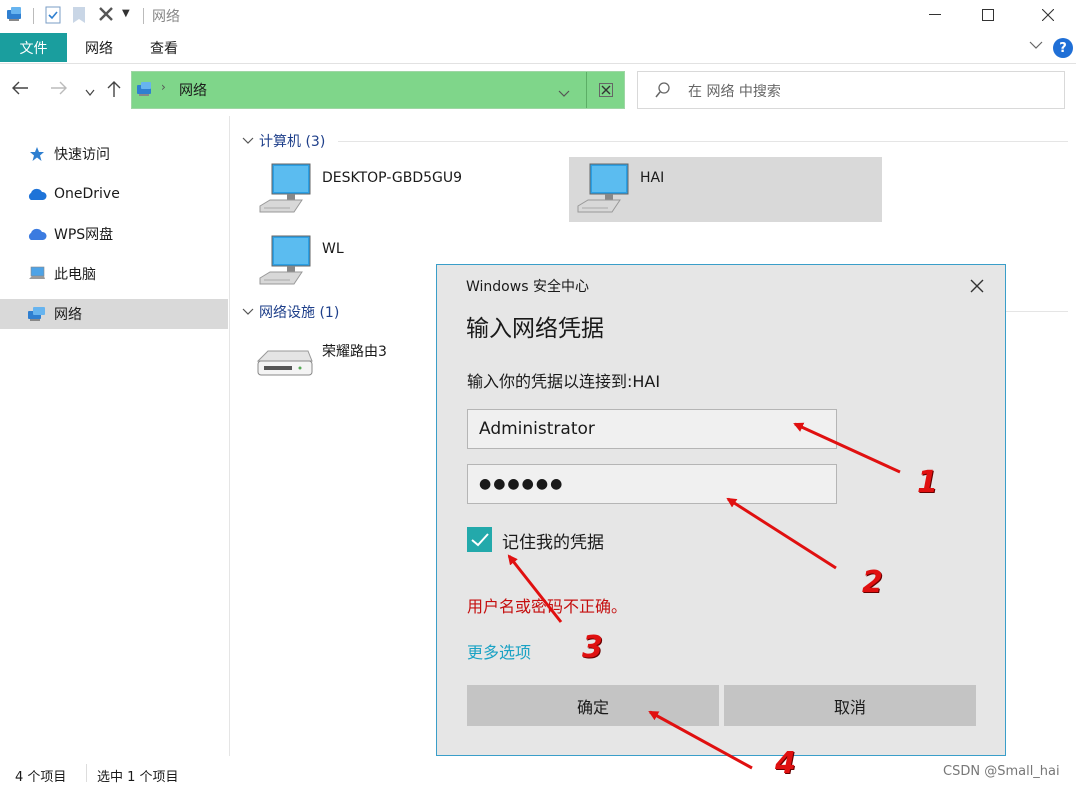 The height and width of the screenshot is (787, 1076). Describe the element at coordinates (785, 763) in the screenshot. I see `annotation-number: 4` at that location.